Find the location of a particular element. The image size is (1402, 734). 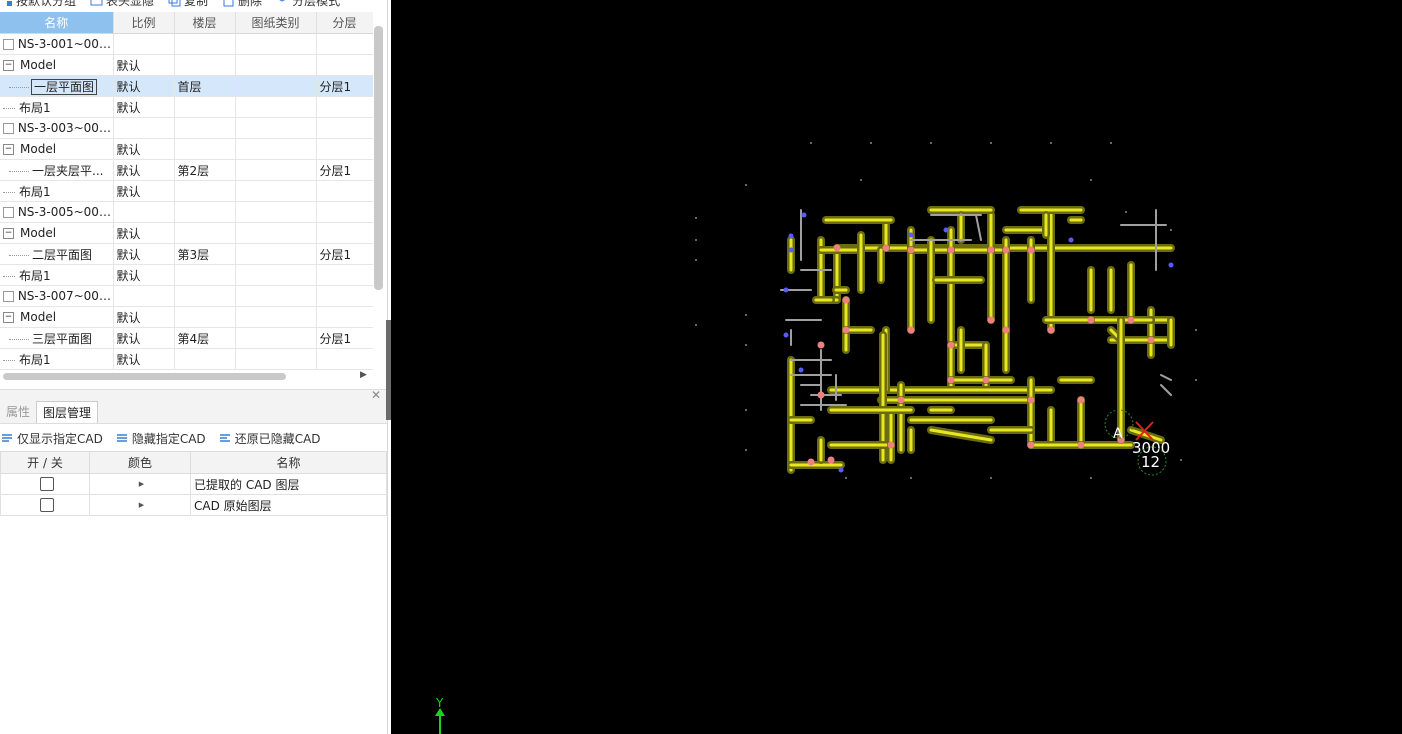

column-header-layer: 分层 is located at coordinates (344, 23).